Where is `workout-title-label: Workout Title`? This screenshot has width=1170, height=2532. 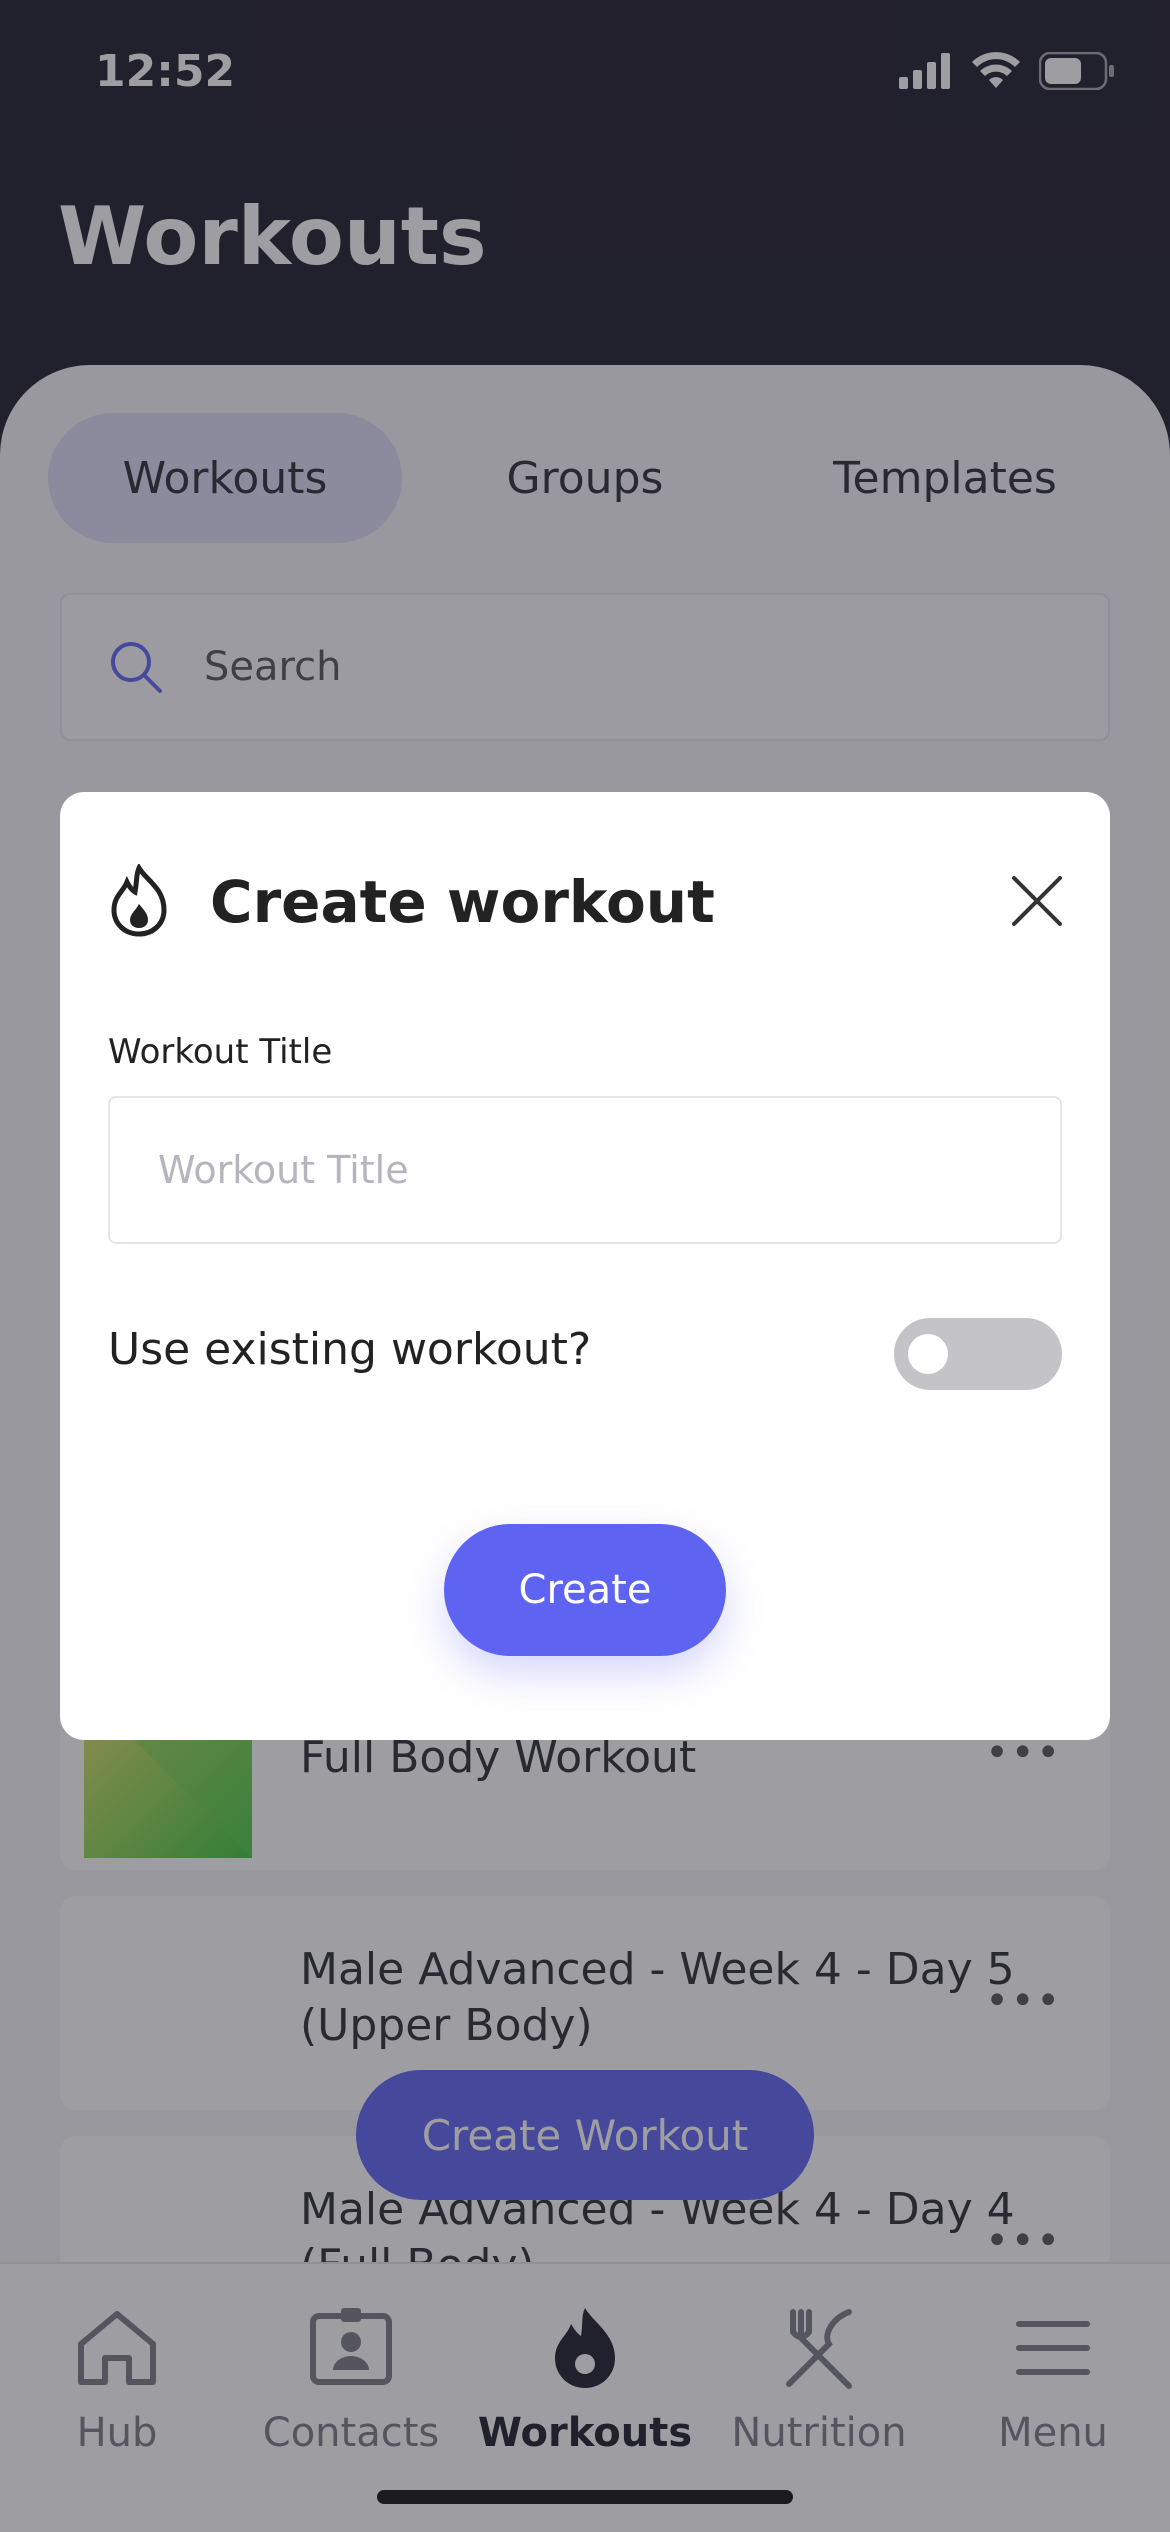 workout-title-label: Workout Title is located at coordinates (220, 1052).